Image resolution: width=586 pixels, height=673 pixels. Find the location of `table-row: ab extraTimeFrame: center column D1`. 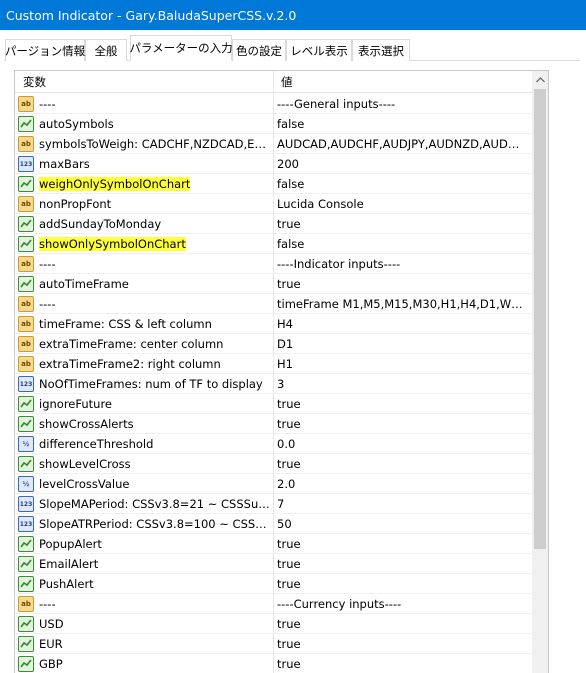

table-row: ab extraTimeFrame: center column D1 is located at coordinates (273, 344).